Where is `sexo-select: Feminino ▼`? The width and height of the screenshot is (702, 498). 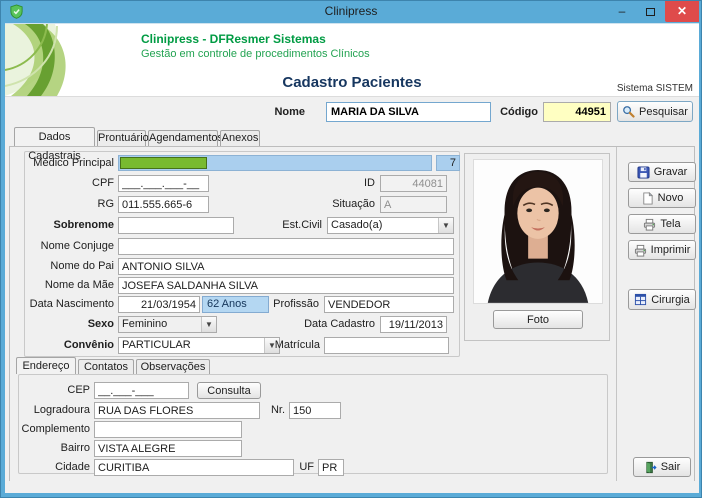
sexo-select: Feminino ▼ is located at coordinates (167, 324).